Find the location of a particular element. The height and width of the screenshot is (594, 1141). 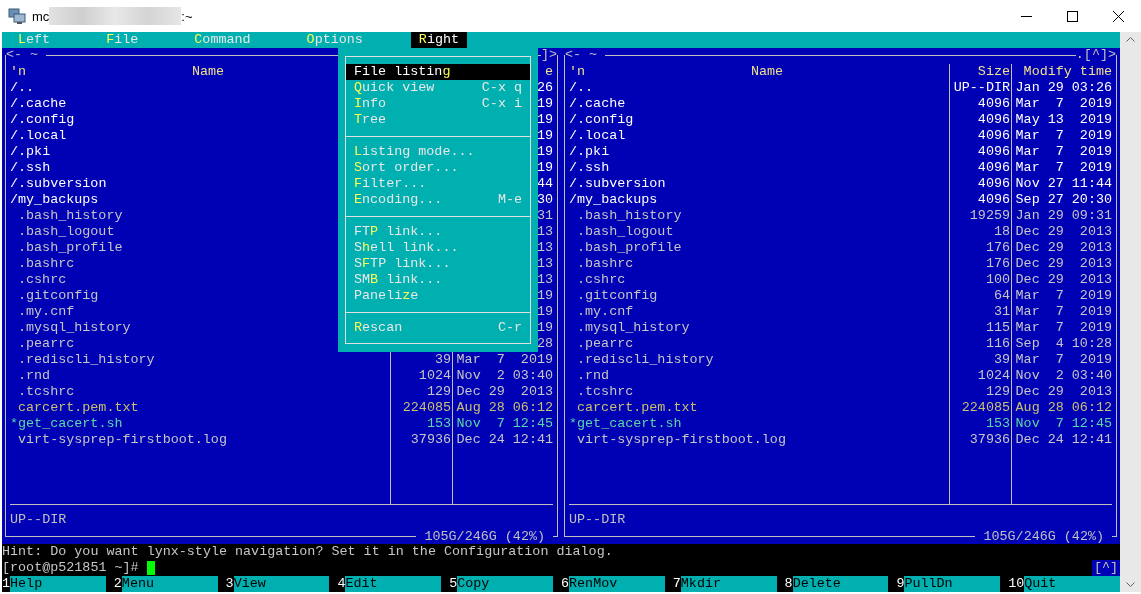

modify-time: 44 is located at coordinates (544, 183).